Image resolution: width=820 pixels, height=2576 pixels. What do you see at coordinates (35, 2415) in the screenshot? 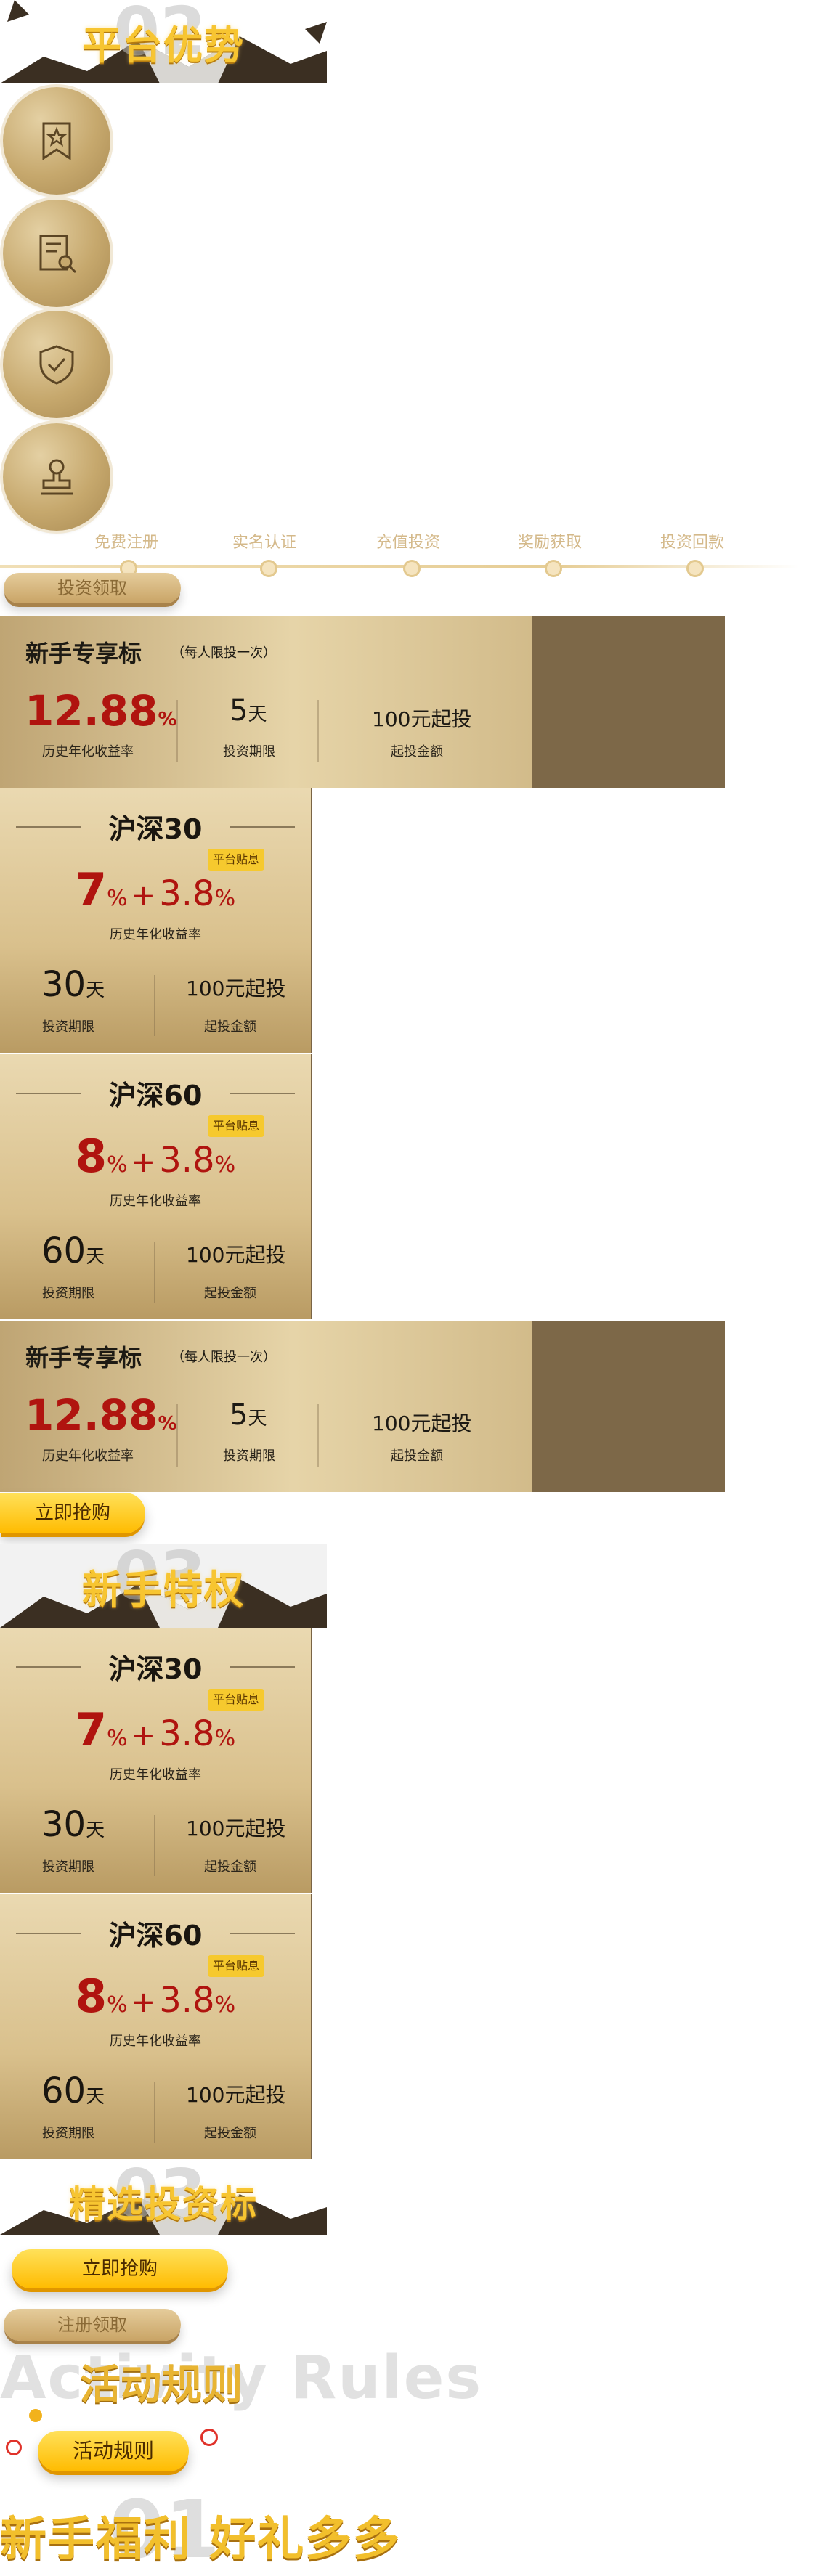
I see `coin-decoration` at bounding box center [35, 2415].